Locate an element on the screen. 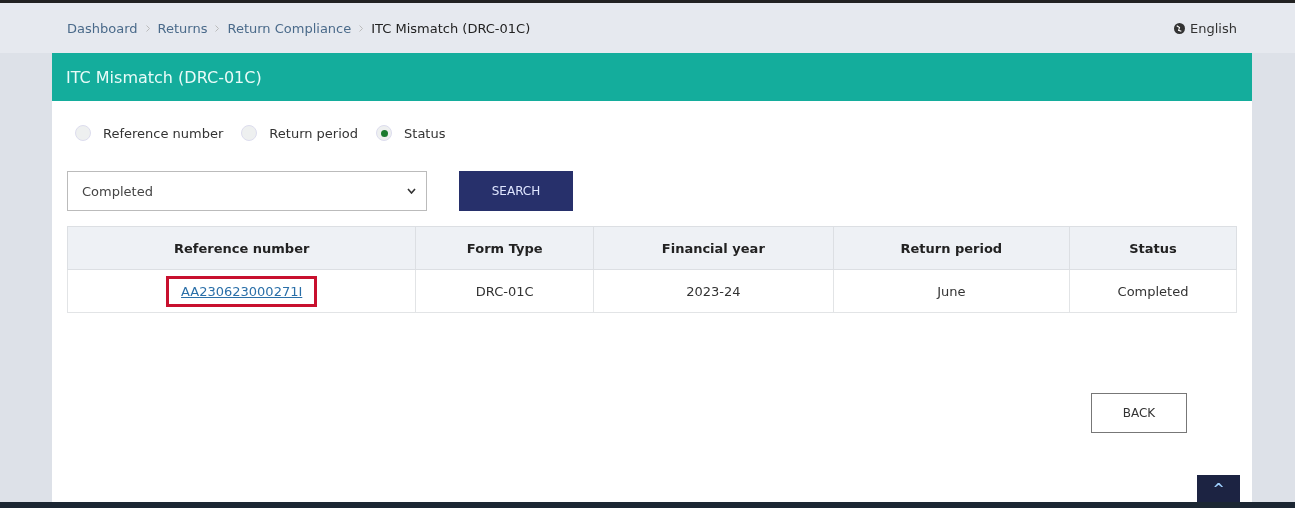 Image resolution: width=1295 pixels, height=508 pixels. reference-link: AA230623000271I is located at coordinates (242, 291).